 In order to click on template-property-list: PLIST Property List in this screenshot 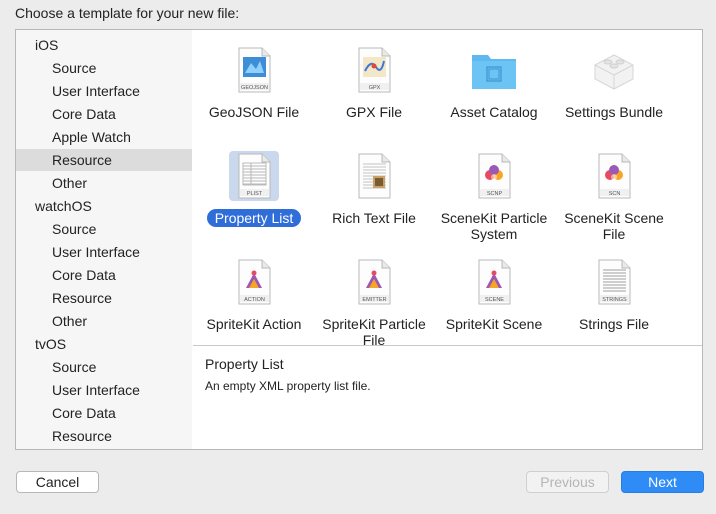, I will do `click(254, 196)`.